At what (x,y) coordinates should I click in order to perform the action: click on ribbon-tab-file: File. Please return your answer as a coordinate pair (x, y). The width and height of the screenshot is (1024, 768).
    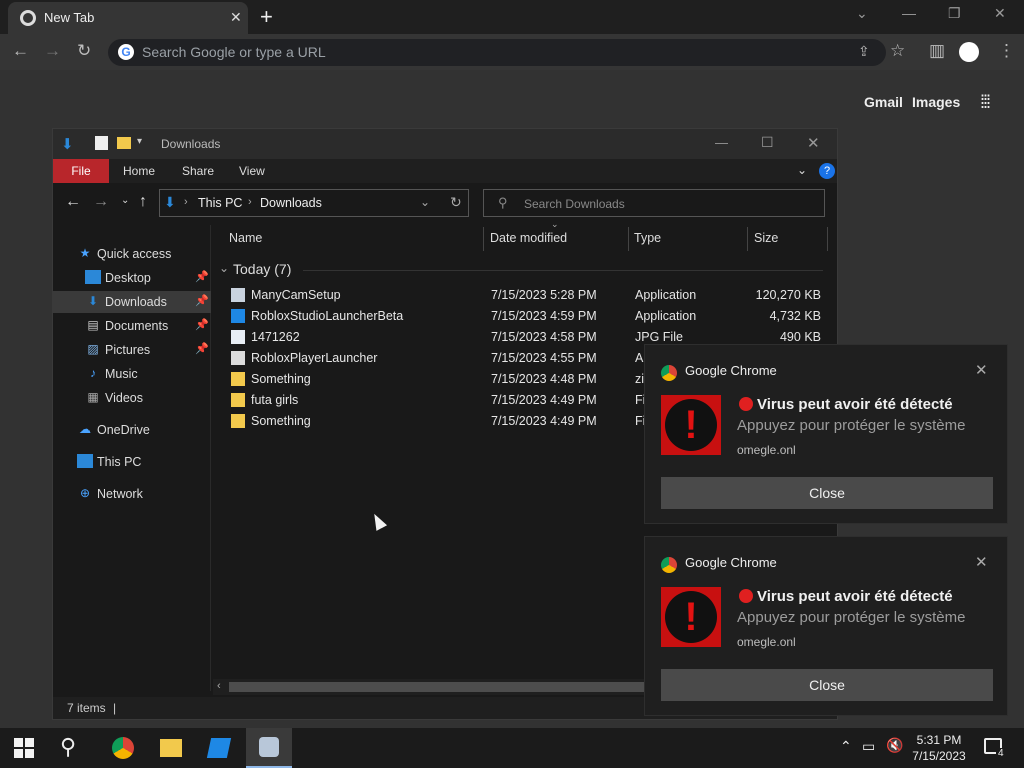
    Looking at the image, I should click on (81, 171).